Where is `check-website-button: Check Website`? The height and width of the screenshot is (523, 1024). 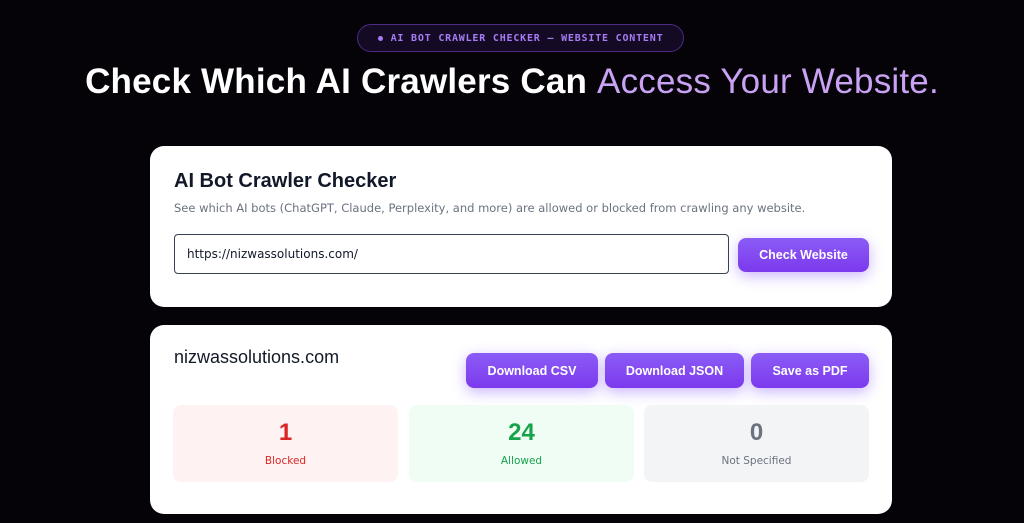
check-website-button: Check Website is located at coordinates (803, 255).